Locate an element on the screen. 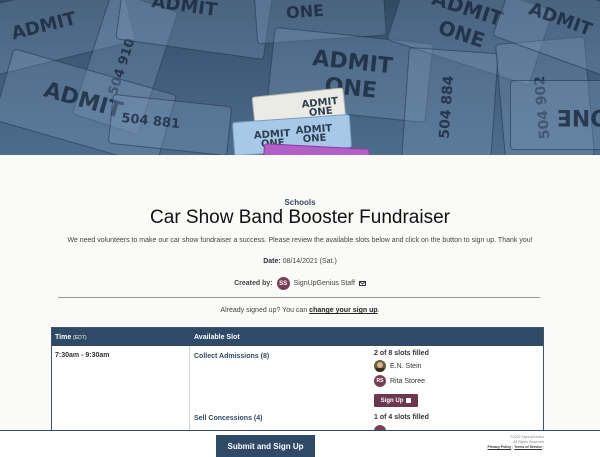 The width and height of the screenshot is (600, 457). volunteer: E.N. Stein is located at coordinates (398, 366).